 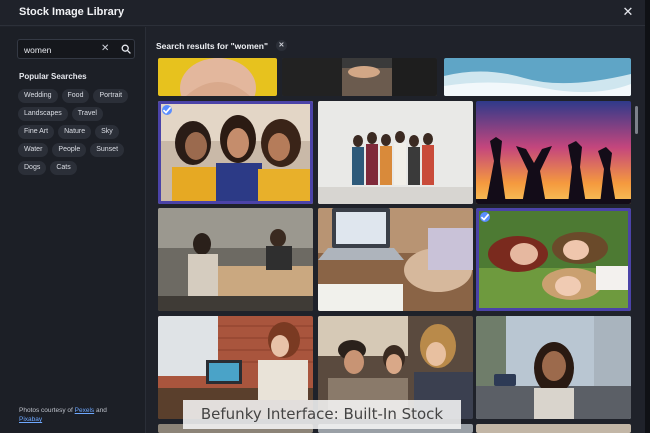 I want to click on close-icon: ✕, so click(x=628, y=12).